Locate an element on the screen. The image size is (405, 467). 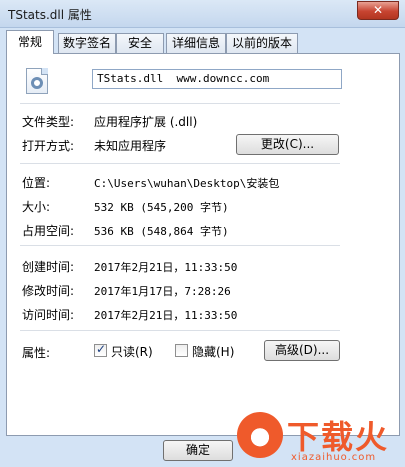
close-icon: ✕ is located at coordinates (378, 10).